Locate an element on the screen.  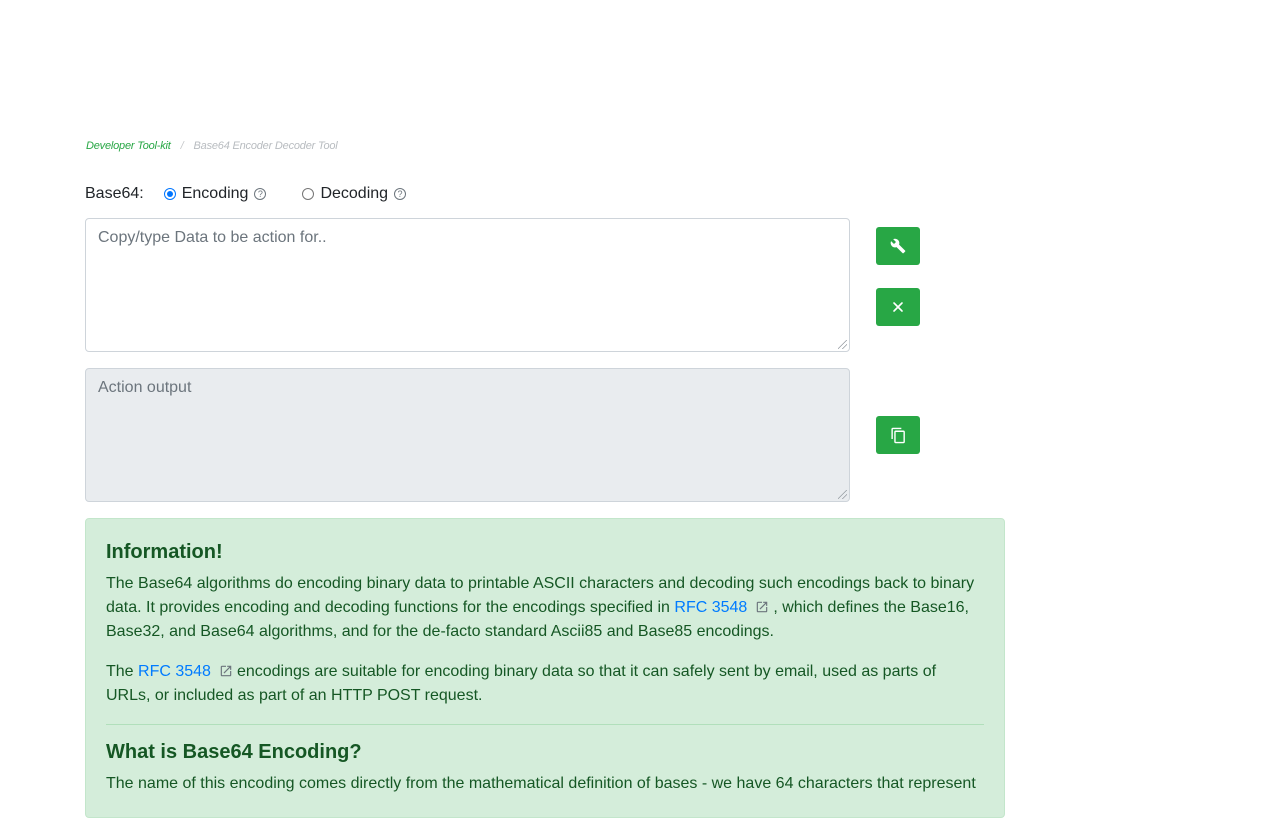
mode-selector: Base64: Encoding ? Decoding ? is located at coordinates (263, 194).